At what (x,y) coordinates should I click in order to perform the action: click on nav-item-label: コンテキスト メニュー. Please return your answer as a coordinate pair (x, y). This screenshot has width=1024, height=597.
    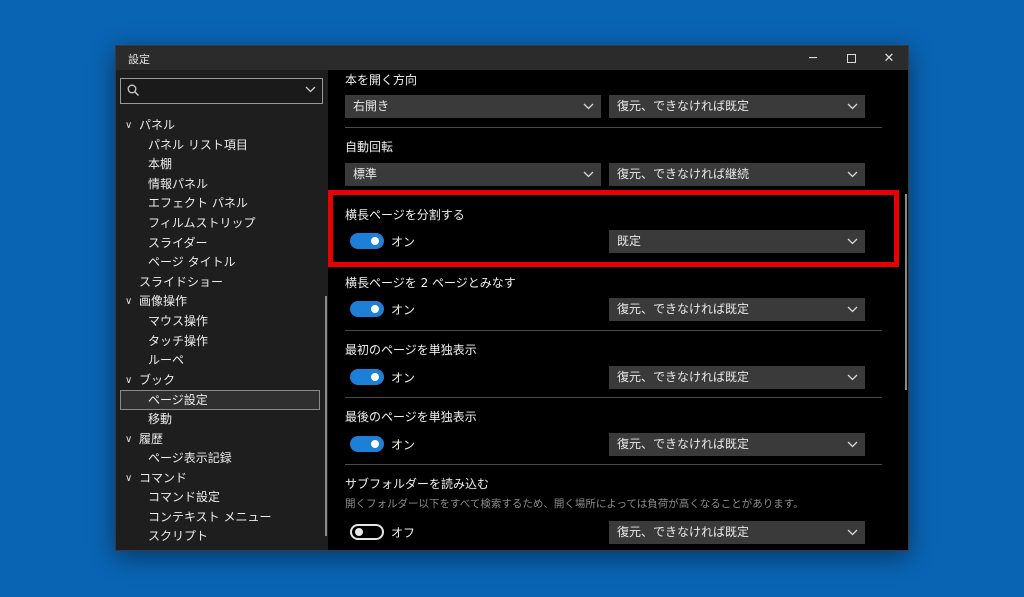
    Looking at the image, I should click on (210, 516).